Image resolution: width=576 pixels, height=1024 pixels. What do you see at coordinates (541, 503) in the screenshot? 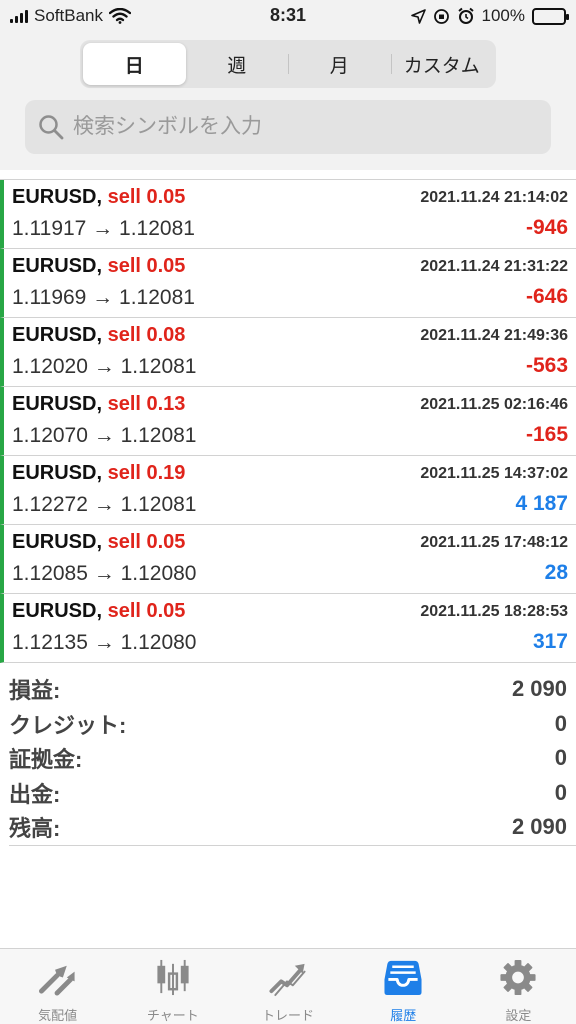
I see `deal-profit: 4 187` at bounding box center [541, 503].